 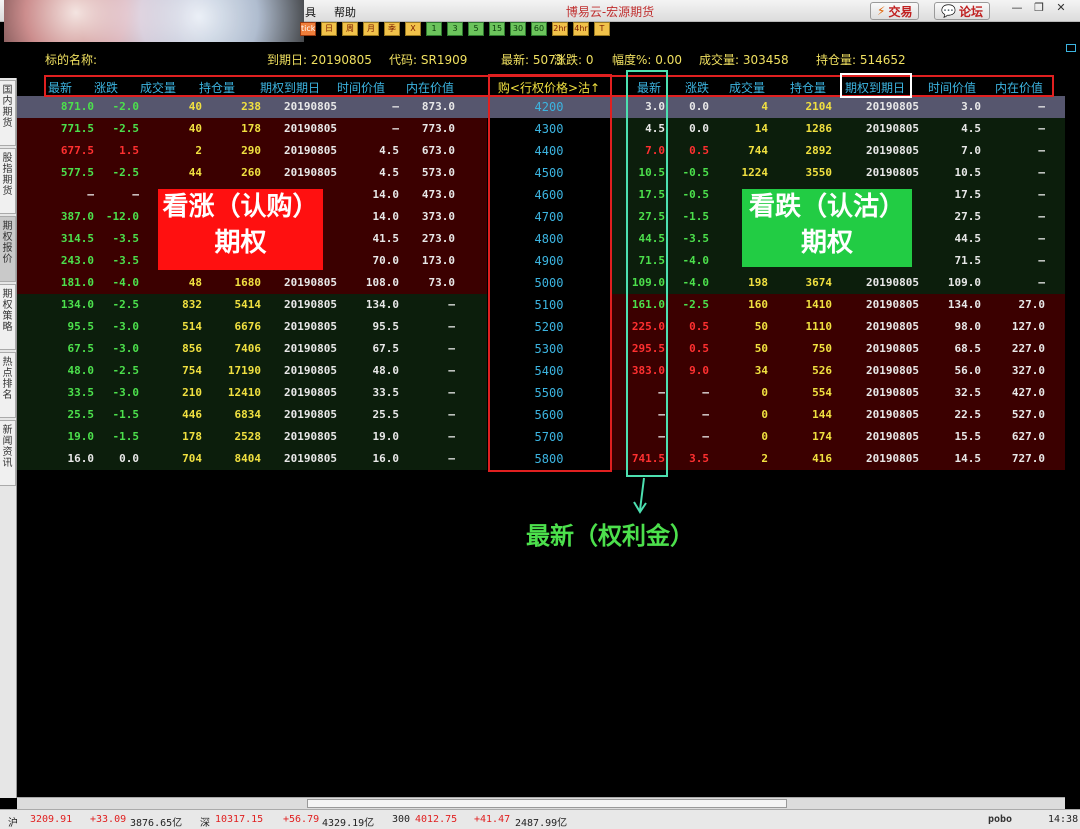 What do you see at coordinates (428, 60) in the screenshot?
I see `contract-code: 代码: SR1909` at bounding box center [428, 60].